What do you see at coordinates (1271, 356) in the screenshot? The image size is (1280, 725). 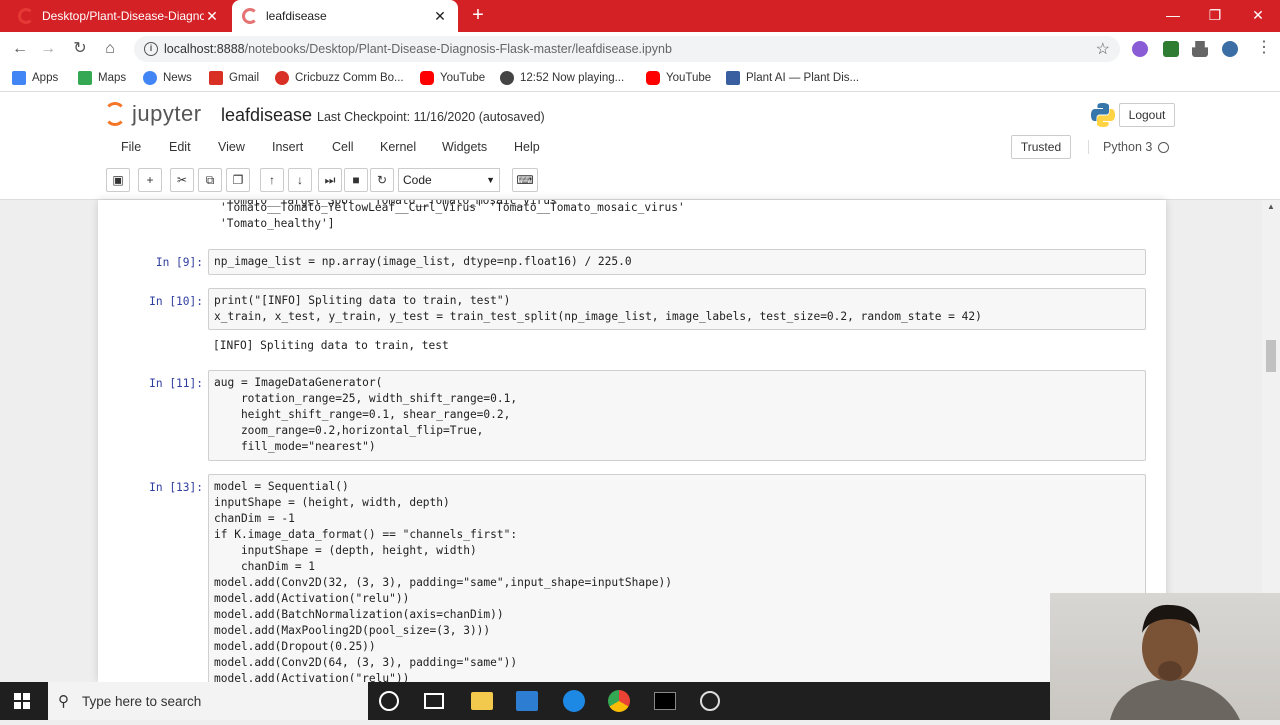 I see `scrollbar-thumb` at bounding box center [1271, 356].